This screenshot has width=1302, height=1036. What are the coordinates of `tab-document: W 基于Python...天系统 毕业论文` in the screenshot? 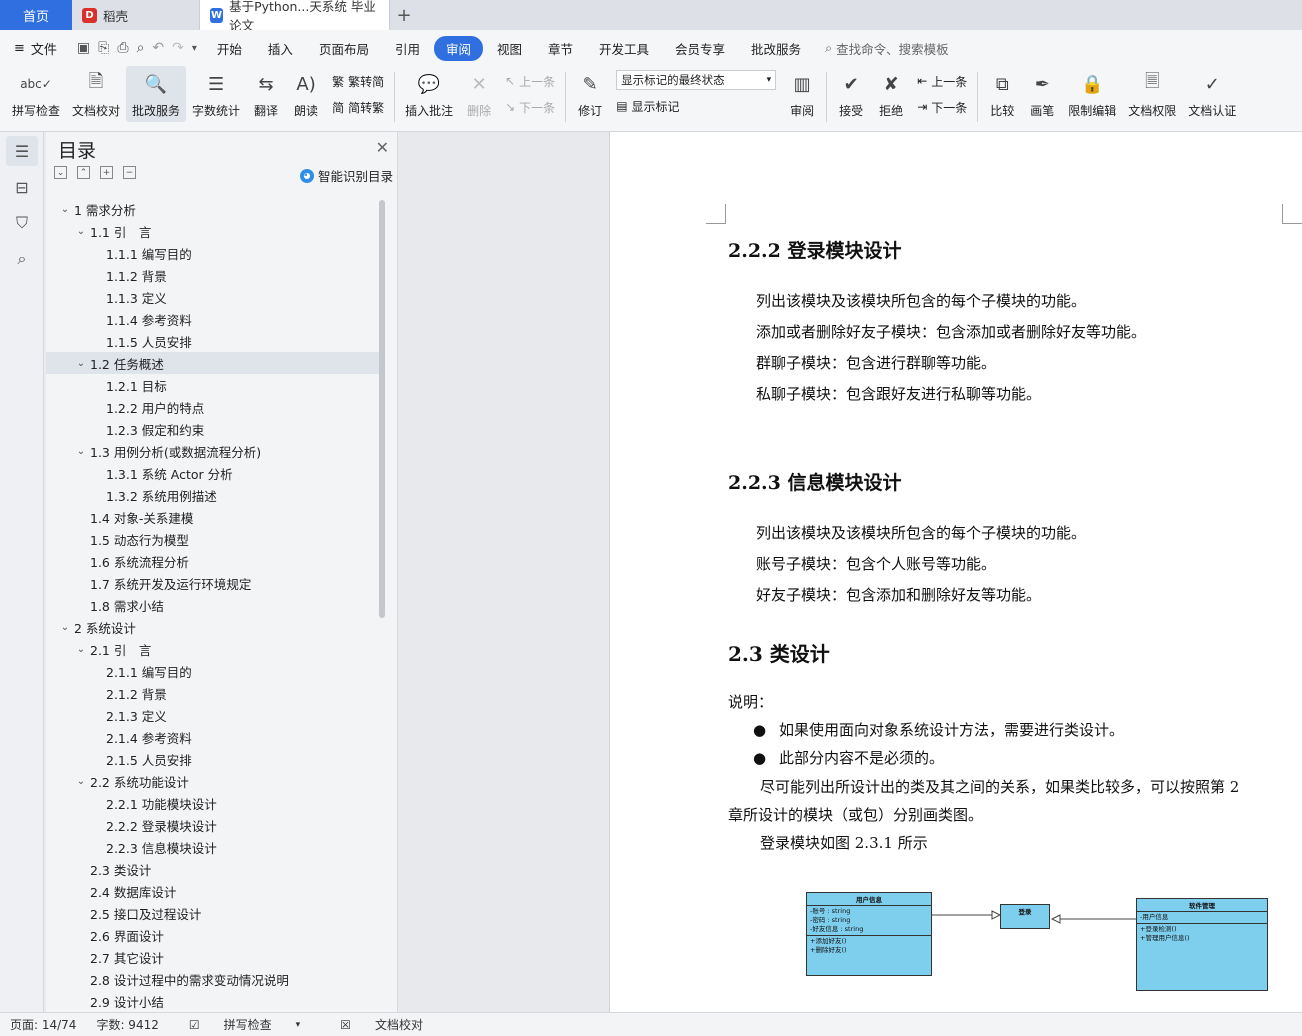 It's located at (295, 16).